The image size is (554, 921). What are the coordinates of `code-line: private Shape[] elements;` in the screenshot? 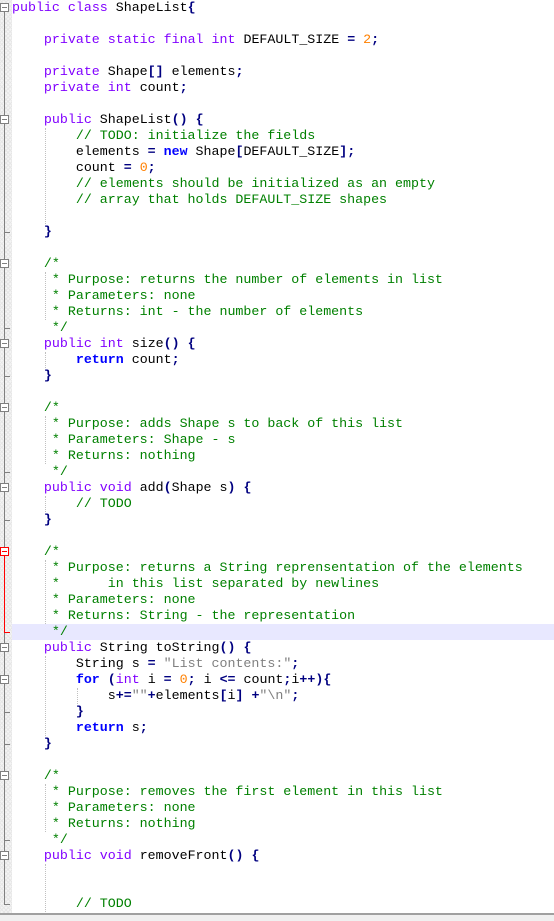 It's located at (283, 72).